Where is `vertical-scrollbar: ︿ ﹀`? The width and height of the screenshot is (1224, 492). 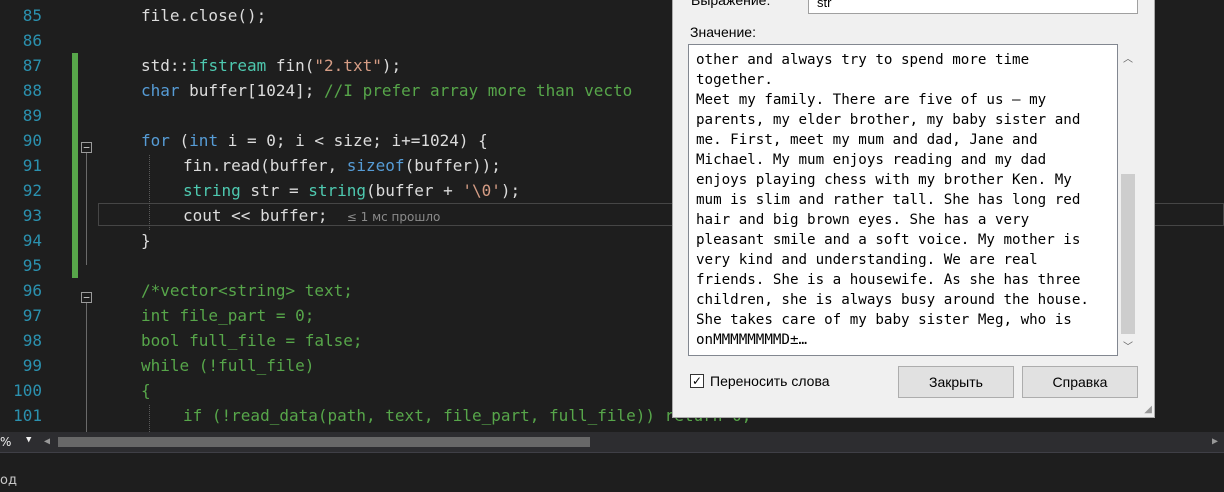 vertical-scrollbar: ︿ ﹀ is located at coordinates (1128, 200).